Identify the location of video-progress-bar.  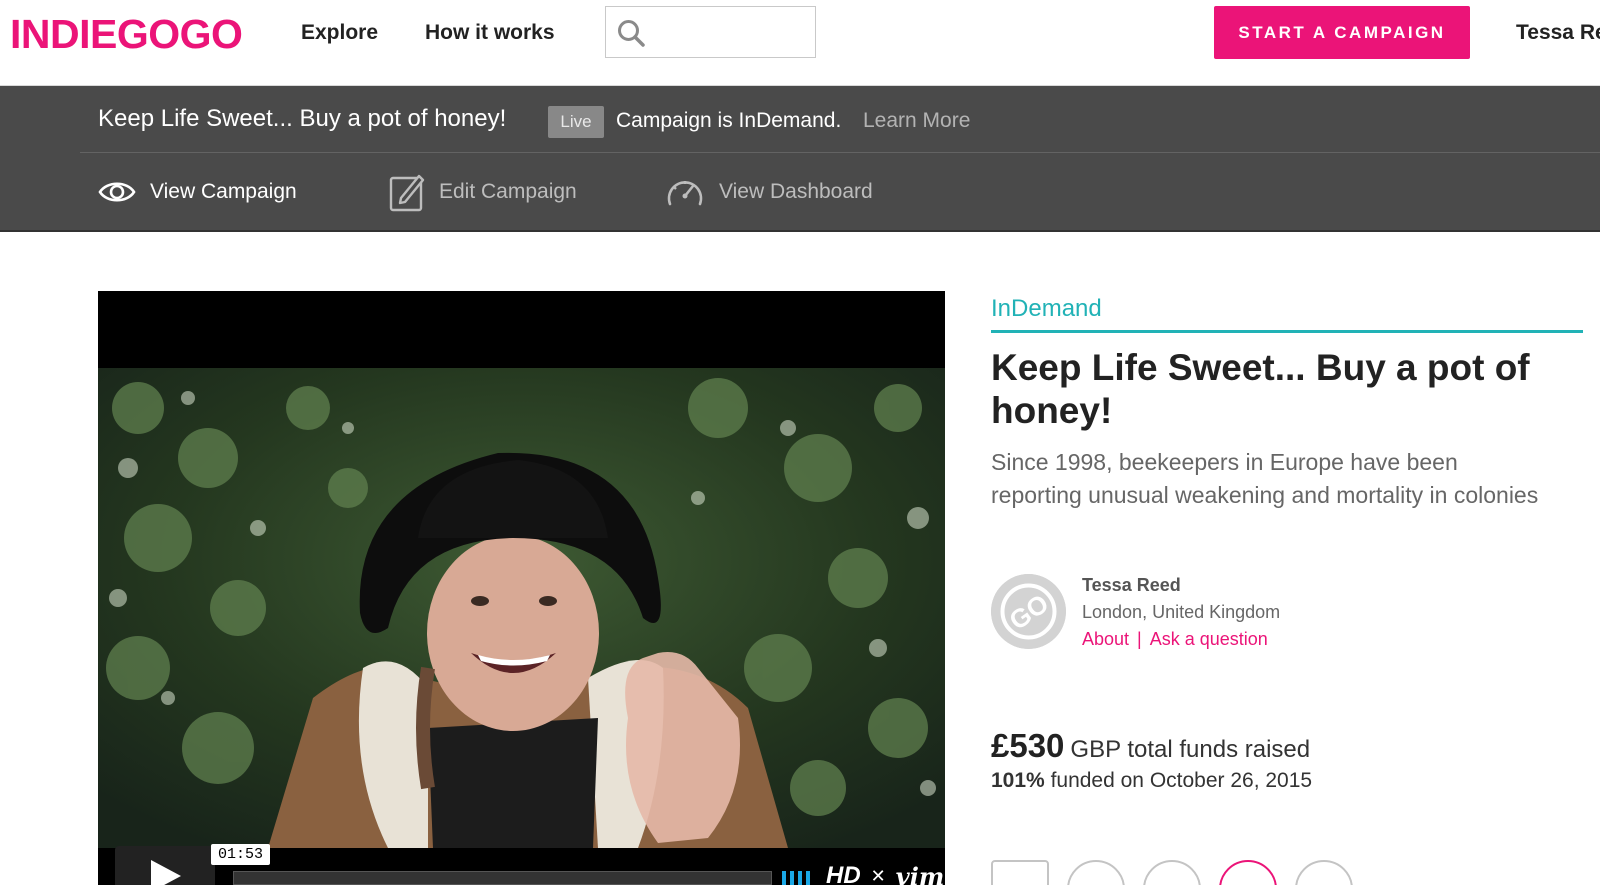
(502, 878).